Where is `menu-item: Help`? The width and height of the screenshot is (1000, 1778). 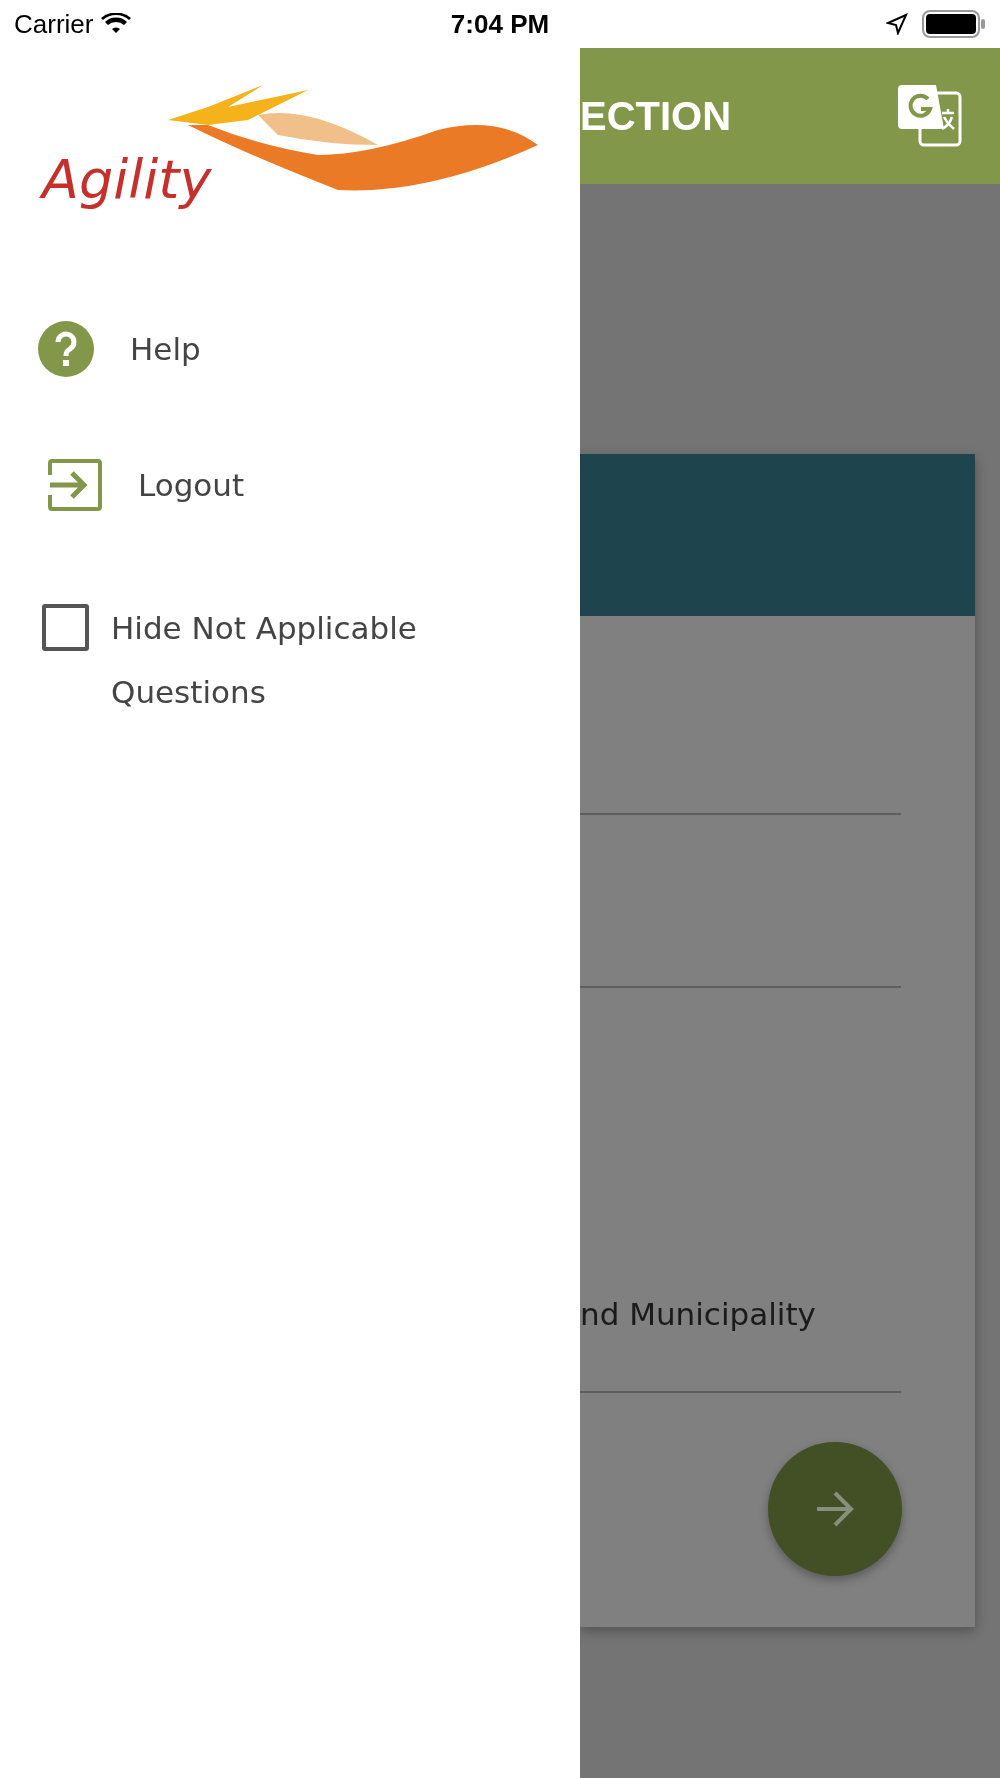 menu-item: Help is located at coordinates (100, 349).